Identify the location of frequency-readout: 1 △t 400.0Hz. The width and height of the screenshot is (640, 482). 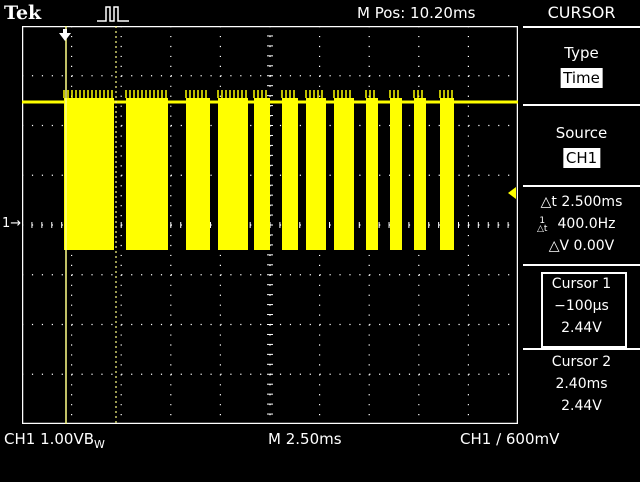
(581, 225).